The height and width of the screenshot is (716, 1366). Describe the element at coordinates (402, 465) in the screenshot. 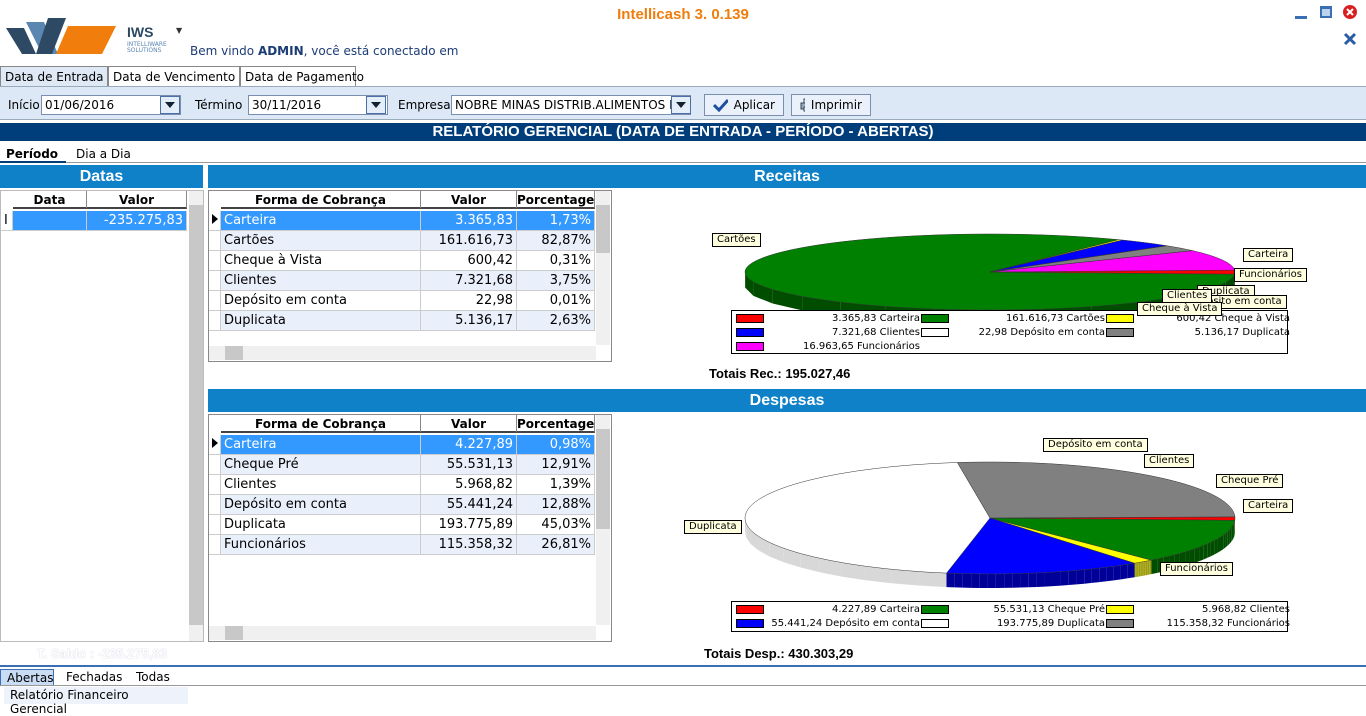

I see `table-row: Cheque Pré55.531,1312,91%` at that location.